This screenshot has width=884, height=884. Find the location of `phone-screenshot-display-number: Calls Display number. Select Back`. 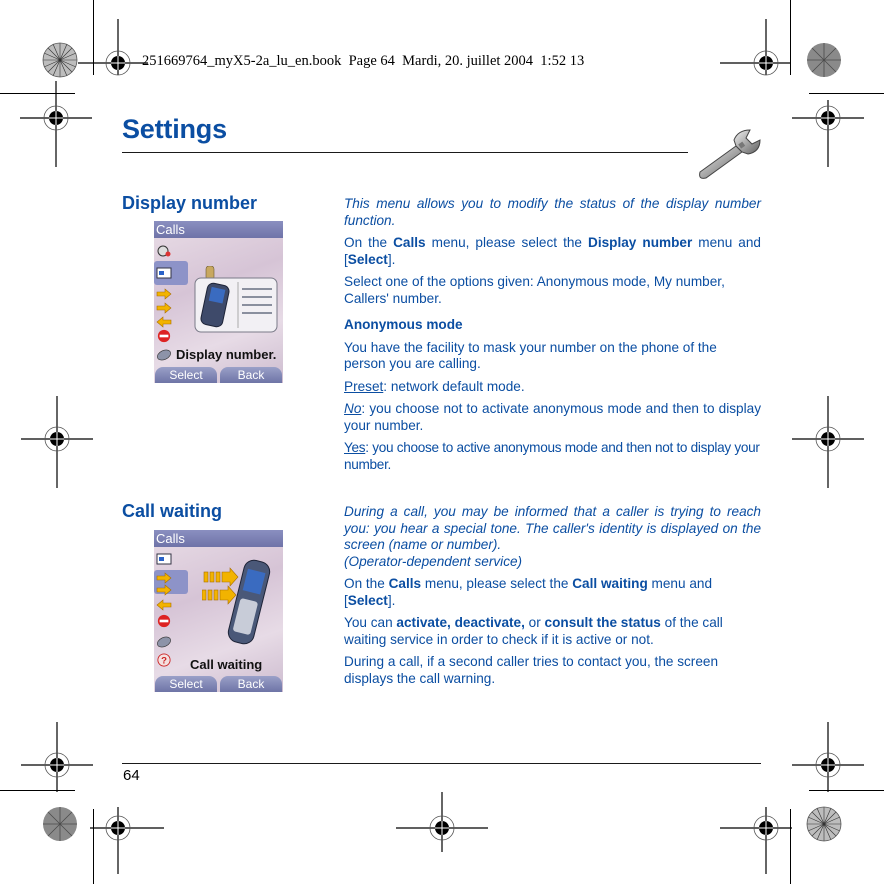

phone-screenshot-display-number: Calls Display number. Select Back is located at coordinates (218, 302).